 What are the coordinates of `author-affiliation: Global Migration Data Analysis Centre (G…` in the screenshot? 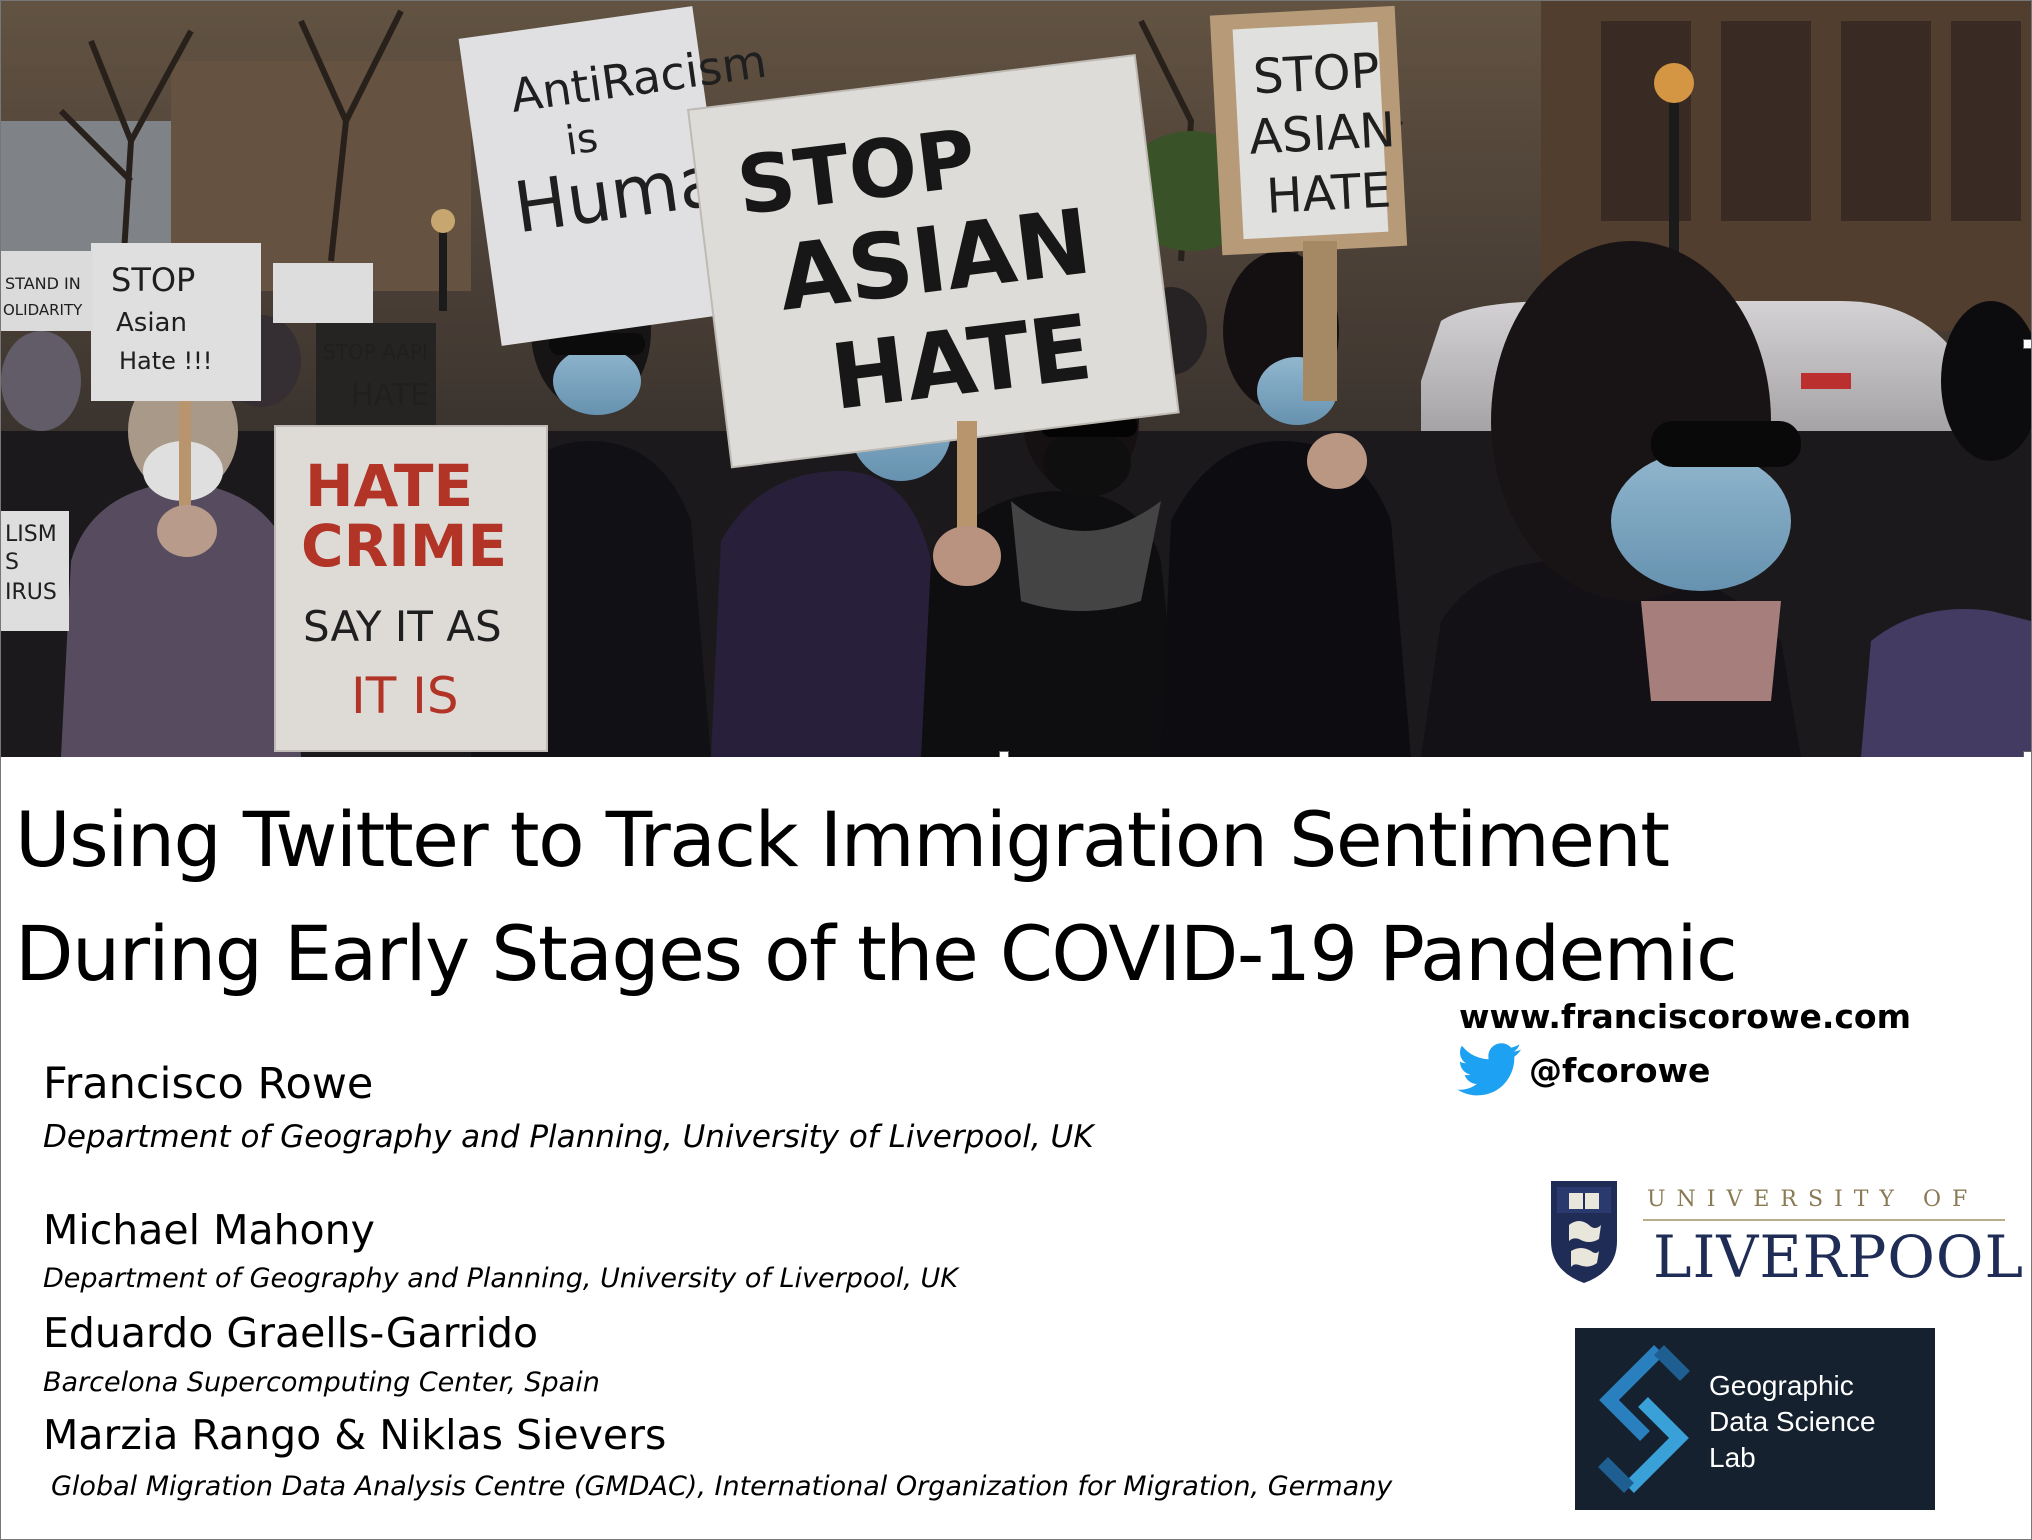 It's located at (722, 1486).